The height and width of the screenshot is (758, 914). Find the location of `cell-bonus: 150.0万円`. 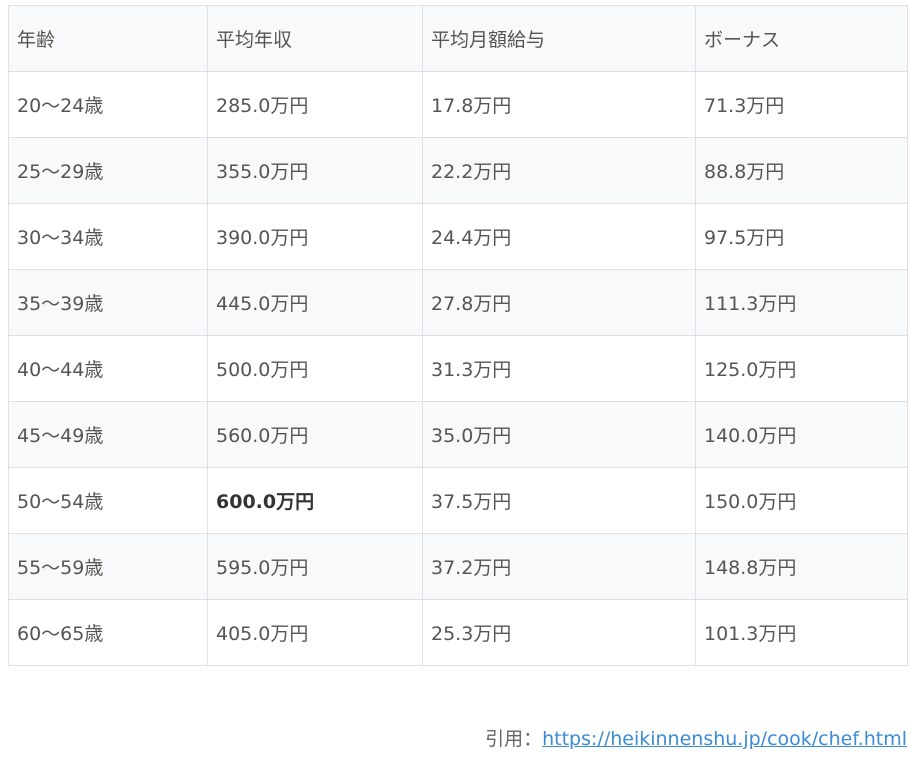

cell-bonus: 150.0万円 is located at coordinates (801, 500).